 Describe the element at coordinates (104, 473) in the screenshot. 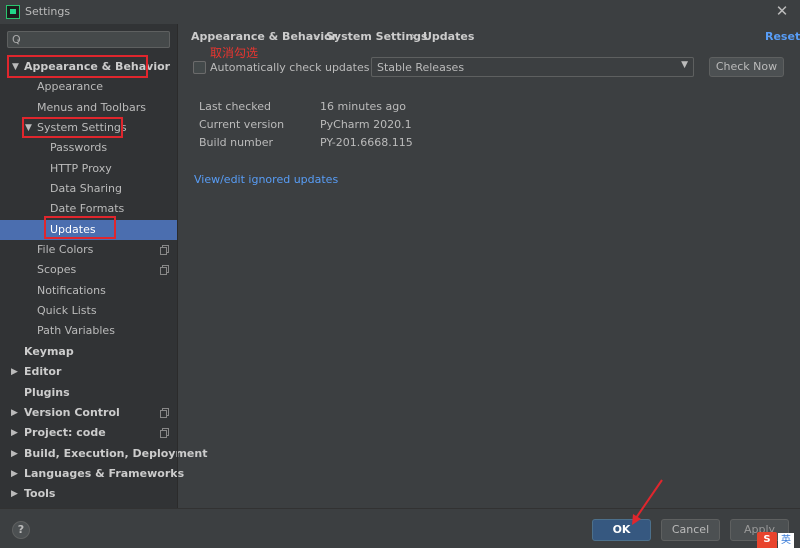

I see `sidebar-item-label: Languages & Frameworks` at that location.